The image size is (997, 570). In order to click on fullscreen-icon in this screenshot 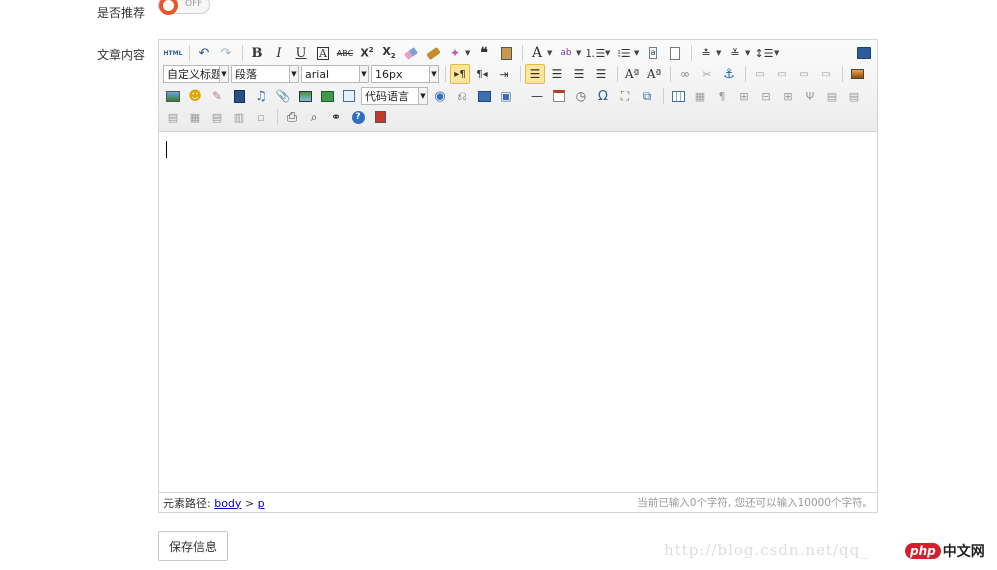, I will do `click(864, 53)`.